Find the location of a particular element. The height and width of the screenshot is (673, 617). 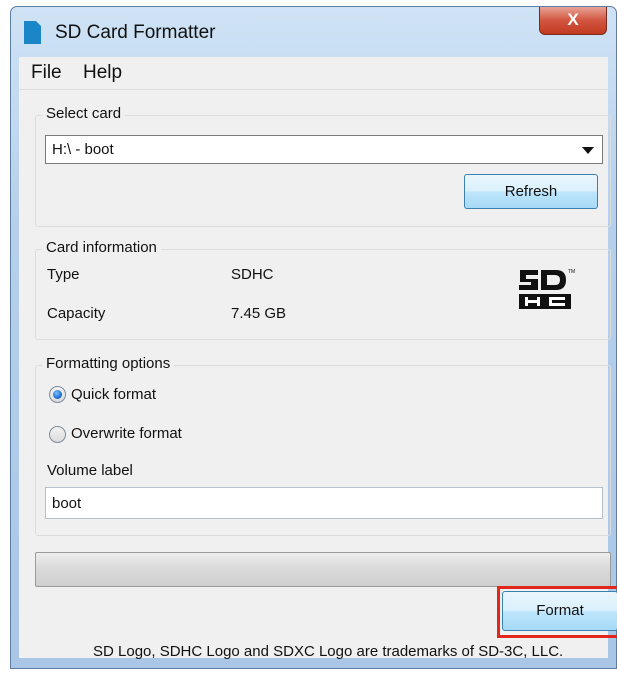

overwrite-format-radio is located at coordinates (57, 434).